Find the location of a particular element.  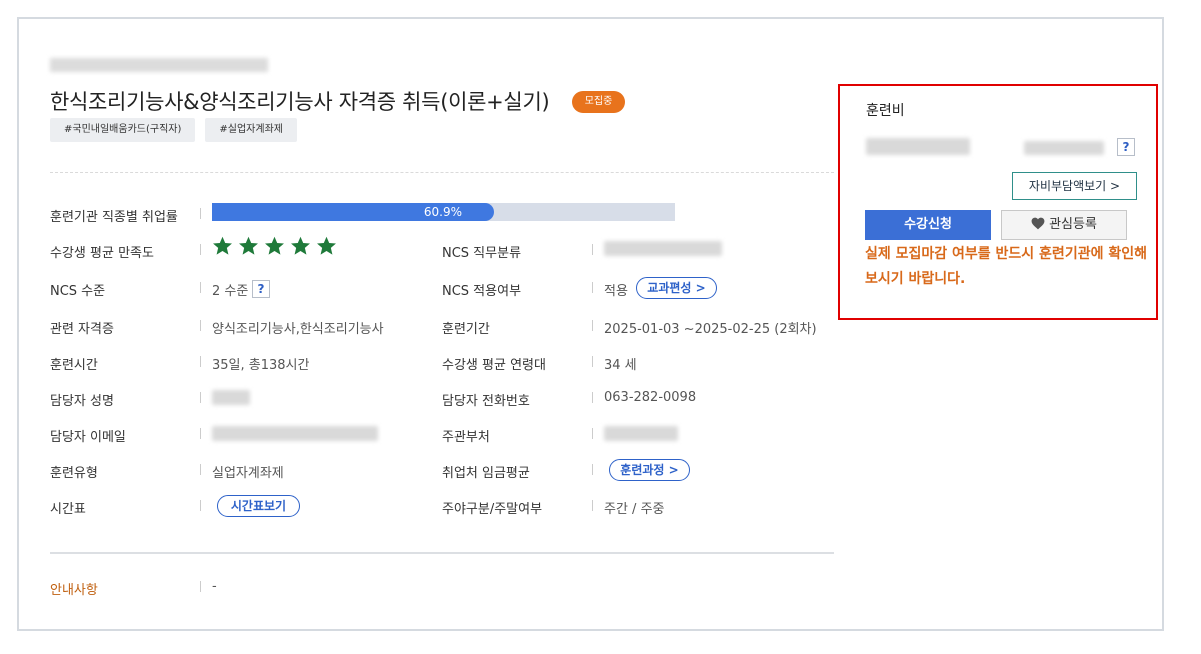

employment-rate-bar: 60.9% is located at coordinates (443, 212).